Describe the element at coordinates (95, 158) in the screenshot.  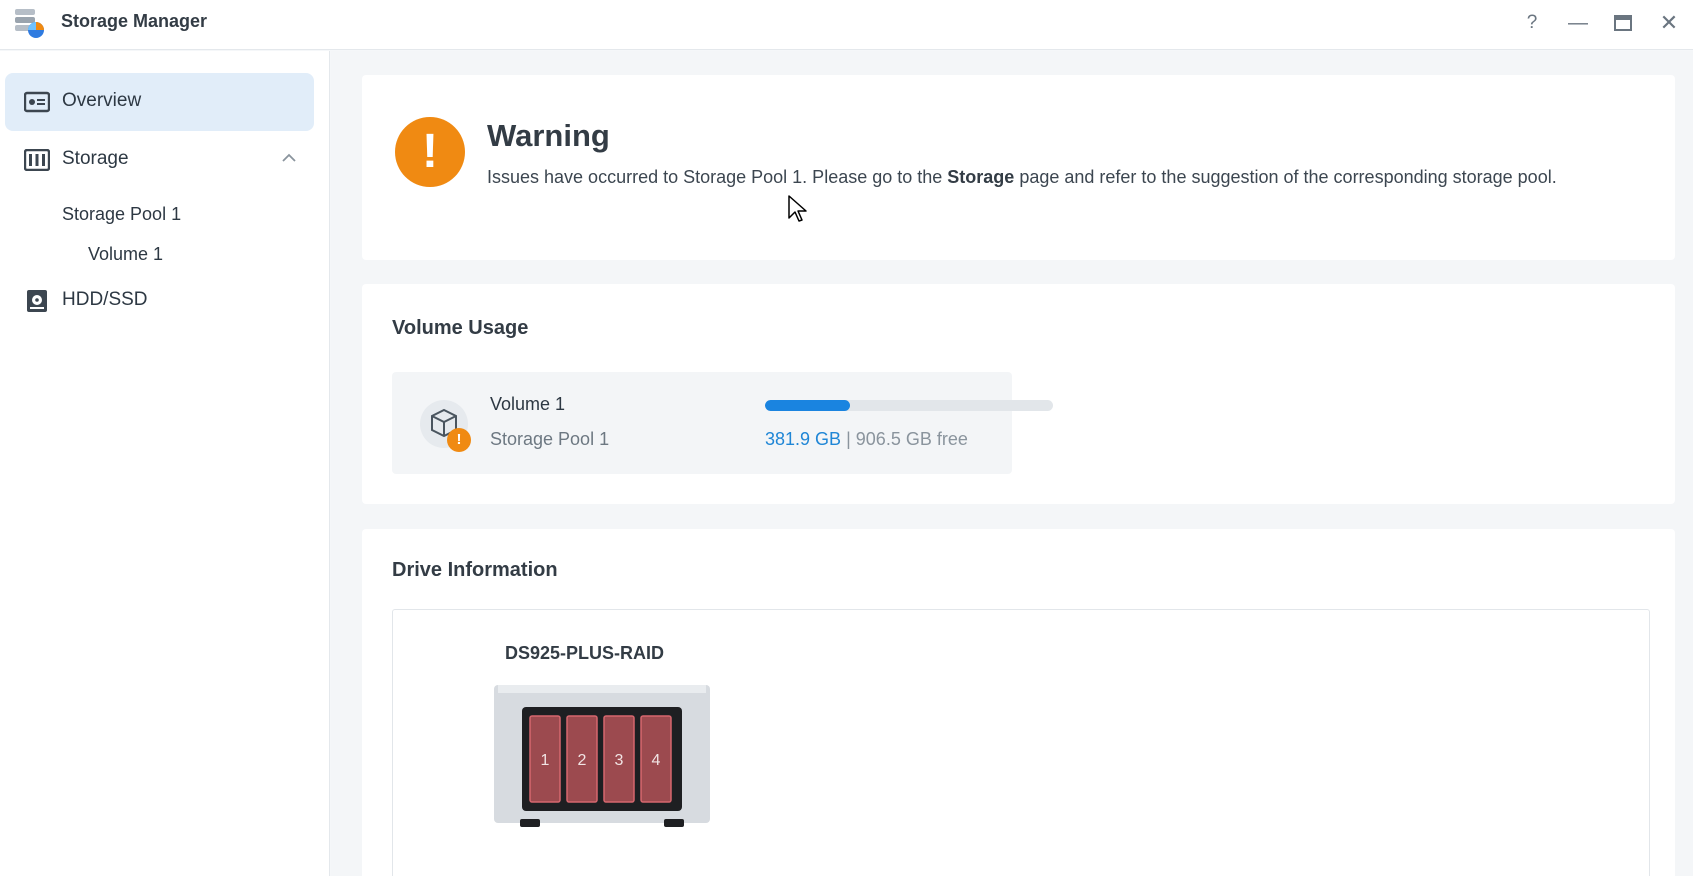
I see `sidebar-item-label: Storage` at that location.